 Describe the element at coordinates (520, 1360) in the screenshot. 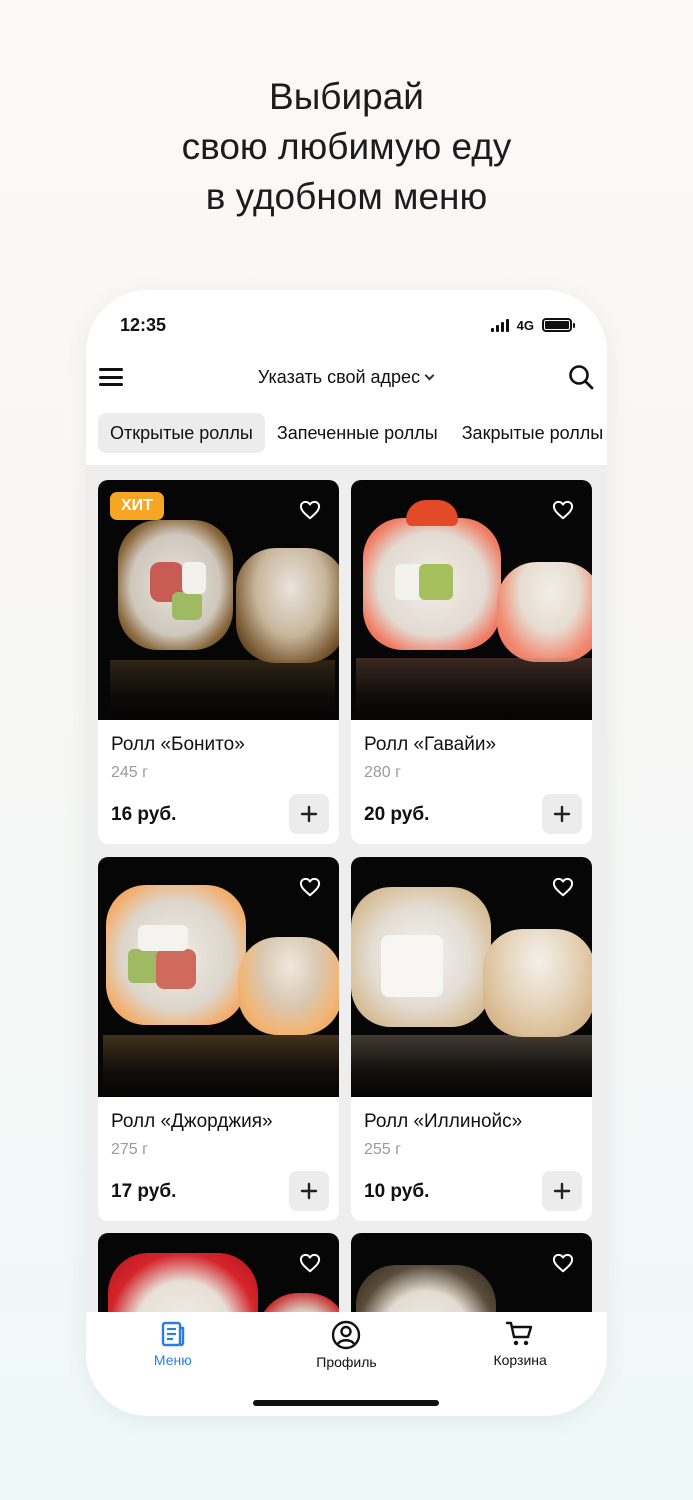

I see `nav-cart-label: Корзина` at that location.